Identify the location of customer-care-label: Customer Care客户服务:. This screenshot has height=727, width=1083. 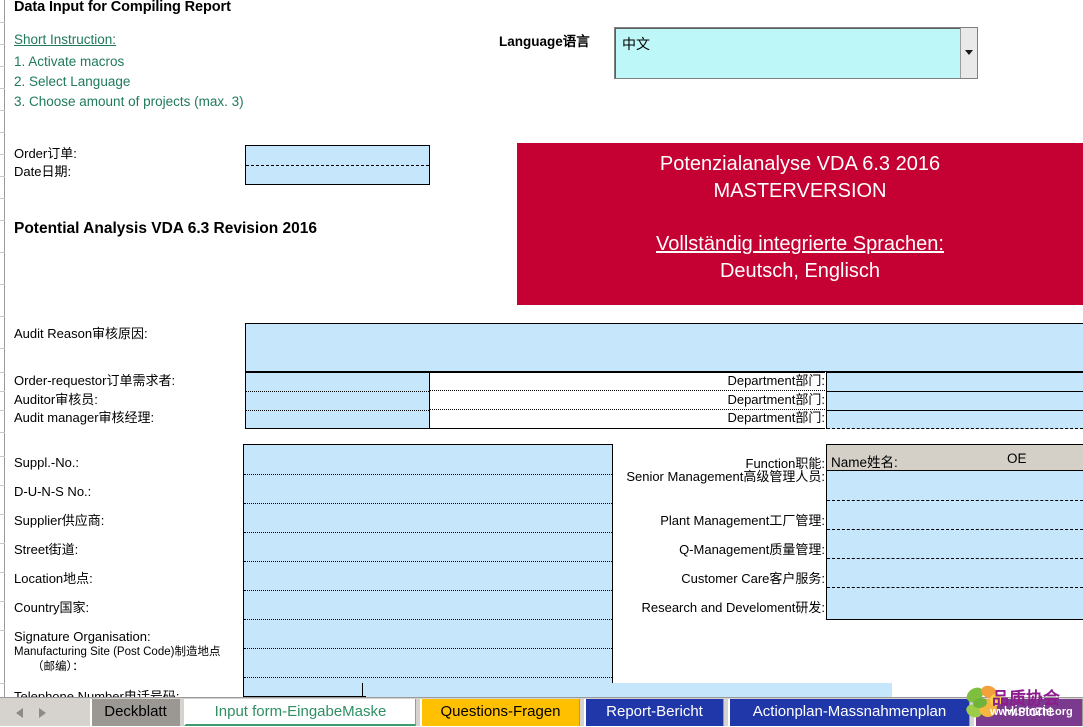
(753, 578).